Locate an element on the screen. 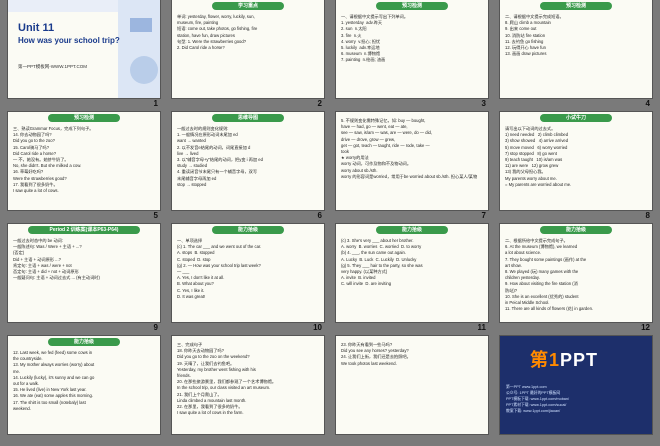 The width and height of the screenshot is (660, 446). slide-header: 小试牛刀 is located at coordinates (576, 118).